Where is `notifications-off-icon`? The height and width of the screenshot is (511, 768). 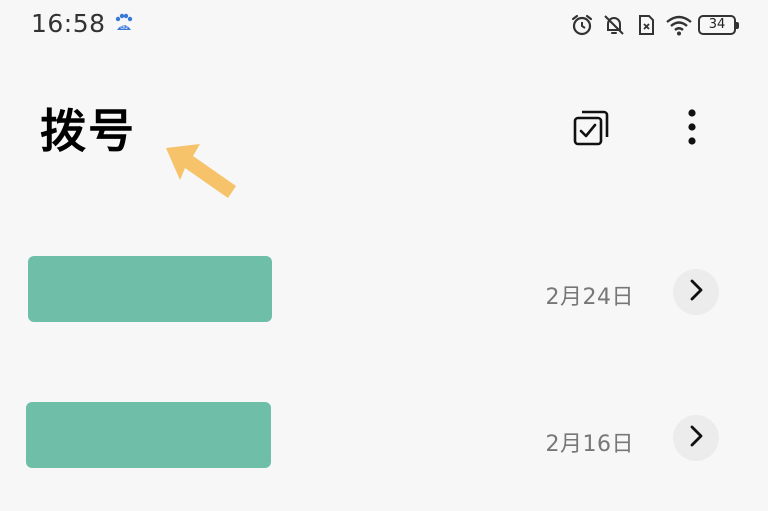
notifications-off-icon is located at coordinates (614, 25).